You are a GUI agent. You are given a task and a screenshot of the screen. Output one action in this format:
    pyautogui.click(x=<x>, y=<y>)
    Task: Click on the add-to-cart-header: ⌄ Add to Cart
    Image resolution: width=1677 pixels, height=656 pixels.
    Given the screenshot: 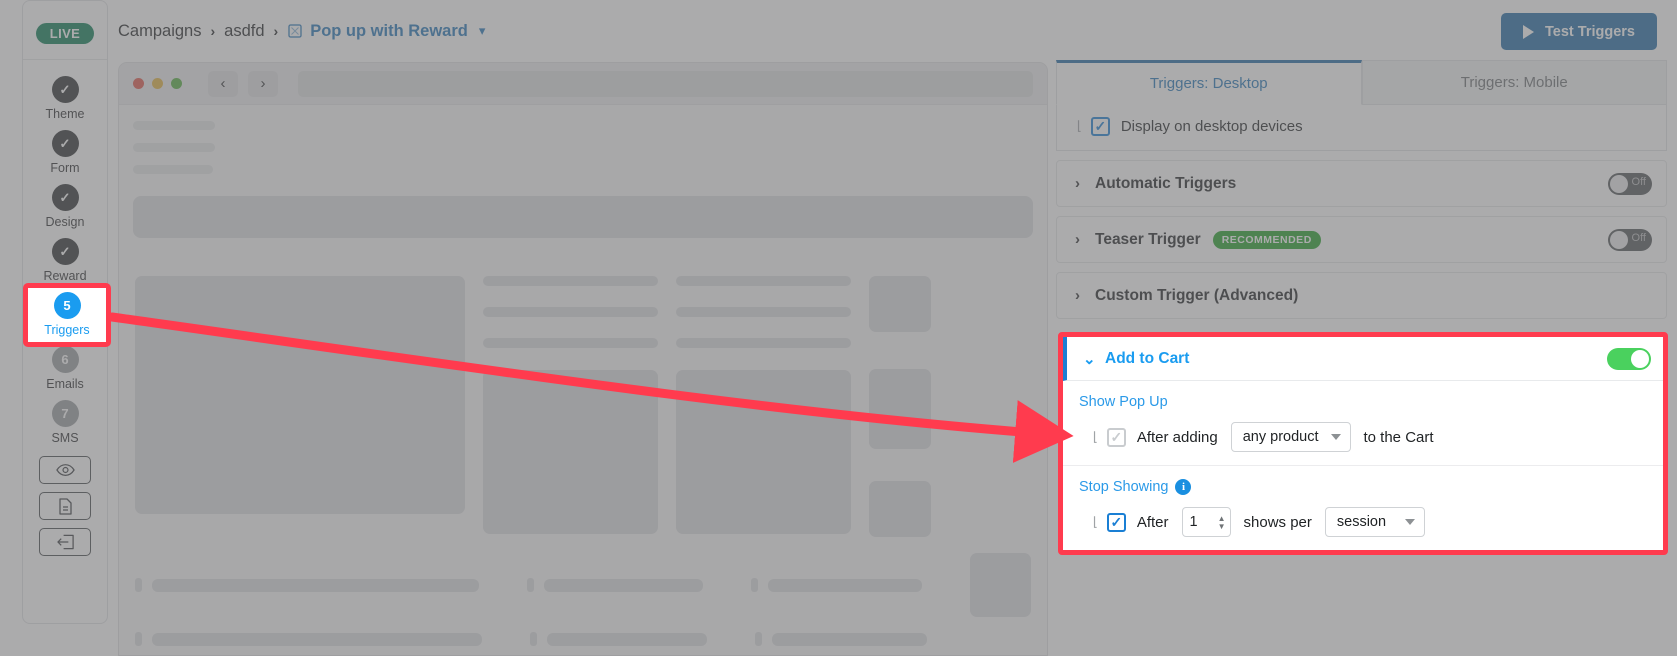 What is the action you would take?
    pyautogui.click(x=1363, y=359)
    